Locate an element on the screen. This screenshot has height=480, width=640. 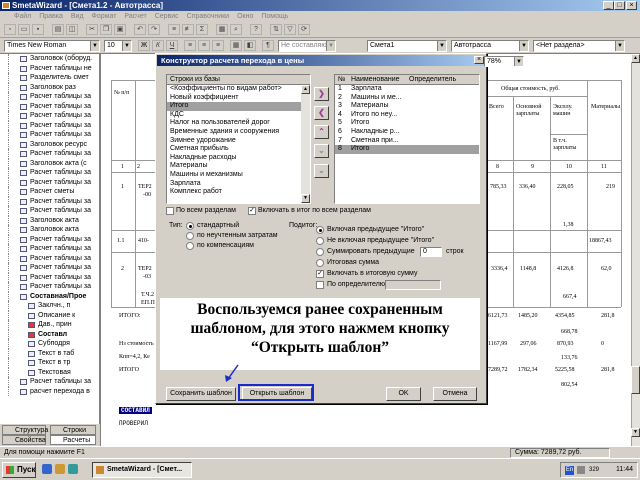
db-row-item: <Коэффициенты по видам работ> is located at coordinates (238, 89).